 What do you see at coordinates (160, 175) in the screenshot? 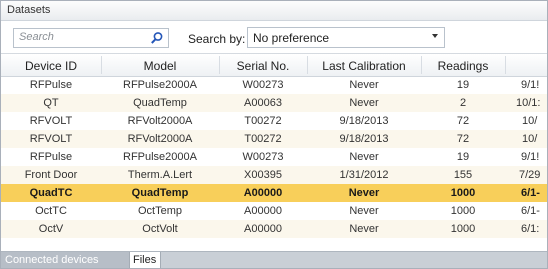
I see `cell-model: Therm.A.Lert` at bounding box center [160, 175].